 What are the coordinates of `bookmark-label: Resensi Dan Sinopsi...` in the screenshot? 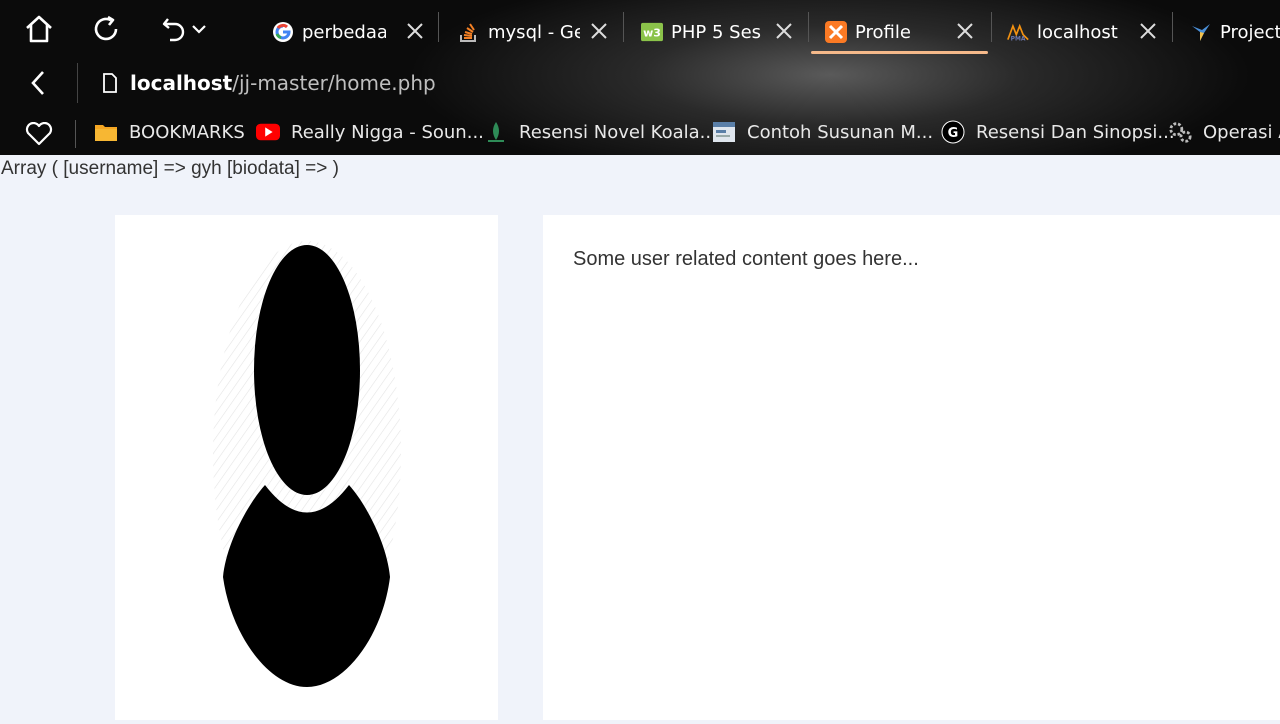 It's located at (1075, 132).